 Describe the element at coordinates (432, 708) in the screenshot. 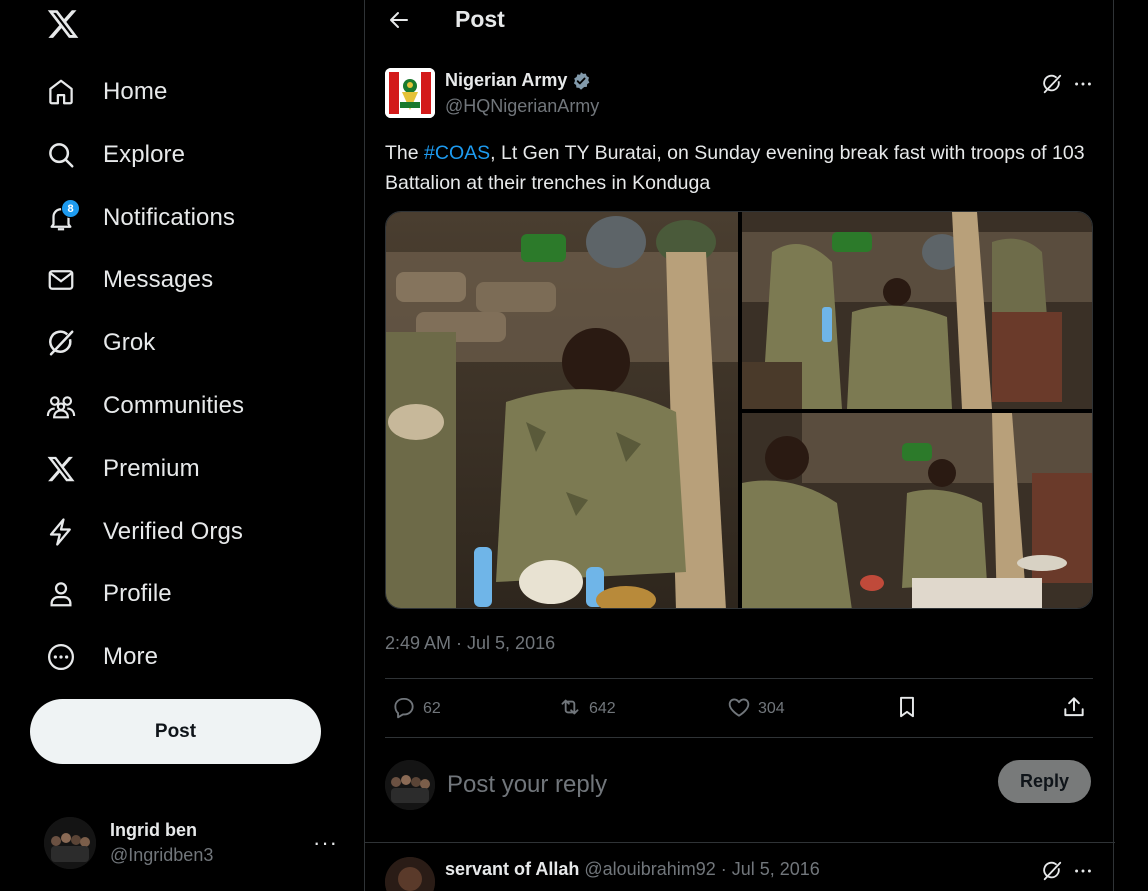

I see `reply-count: 62` at that location.